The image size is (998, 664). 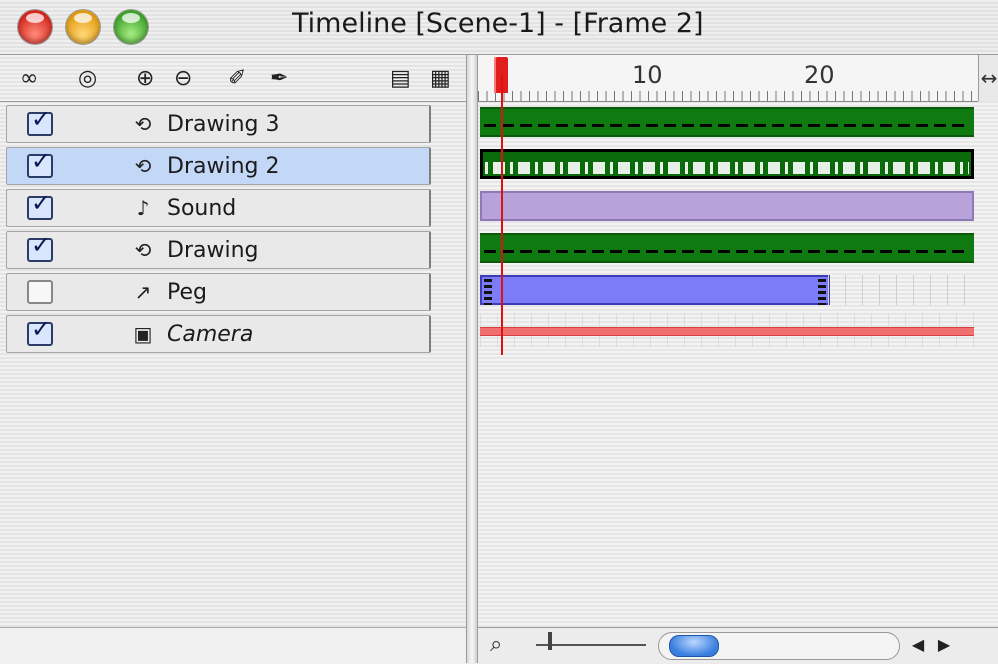 What do you see at coordinates (40, 292) in the screenshot?
I see `visibility-checkbox` at bounding box center [40, 292].